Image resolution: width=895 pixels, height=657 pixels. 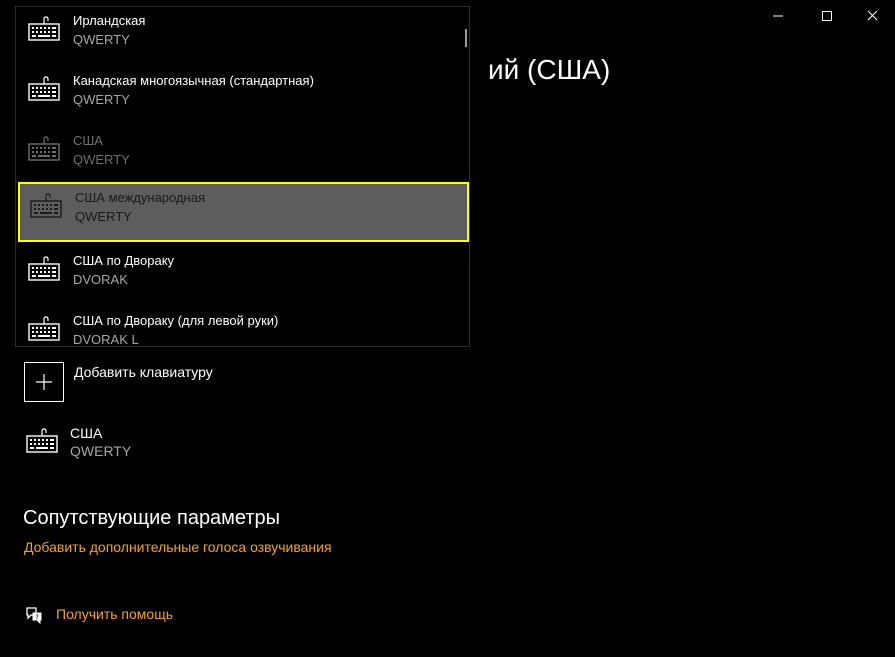 What do you see at coordinates (224, 444) in the screenshot?
I see `installed-keyboard-item: США QWERTY` at bounding box center [224, 444].